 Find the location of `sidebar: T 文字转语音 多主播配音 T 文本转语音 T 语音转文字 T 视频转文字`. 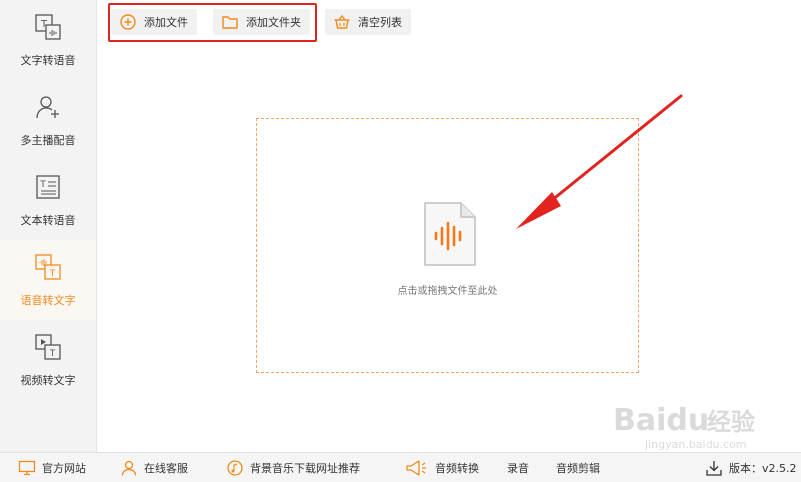

sidebar: T 文字转语音 多主播配音 T 文本转语音 T 语音转文字 T 视频转文字 is located at coordinates (48, 226).